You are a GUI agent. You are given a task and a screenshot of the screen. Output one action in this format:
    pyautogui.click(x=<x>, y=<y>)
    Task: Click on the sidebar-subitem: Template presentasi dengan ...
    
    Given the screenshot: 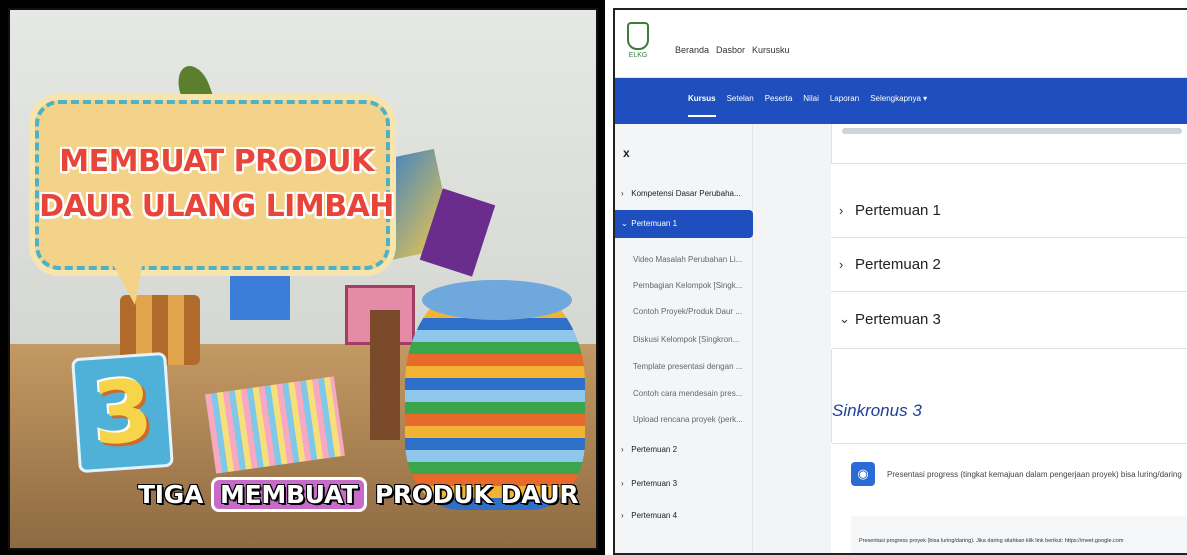 What is the action you would take?
    pyautogui.click(x=691, y=367)
    